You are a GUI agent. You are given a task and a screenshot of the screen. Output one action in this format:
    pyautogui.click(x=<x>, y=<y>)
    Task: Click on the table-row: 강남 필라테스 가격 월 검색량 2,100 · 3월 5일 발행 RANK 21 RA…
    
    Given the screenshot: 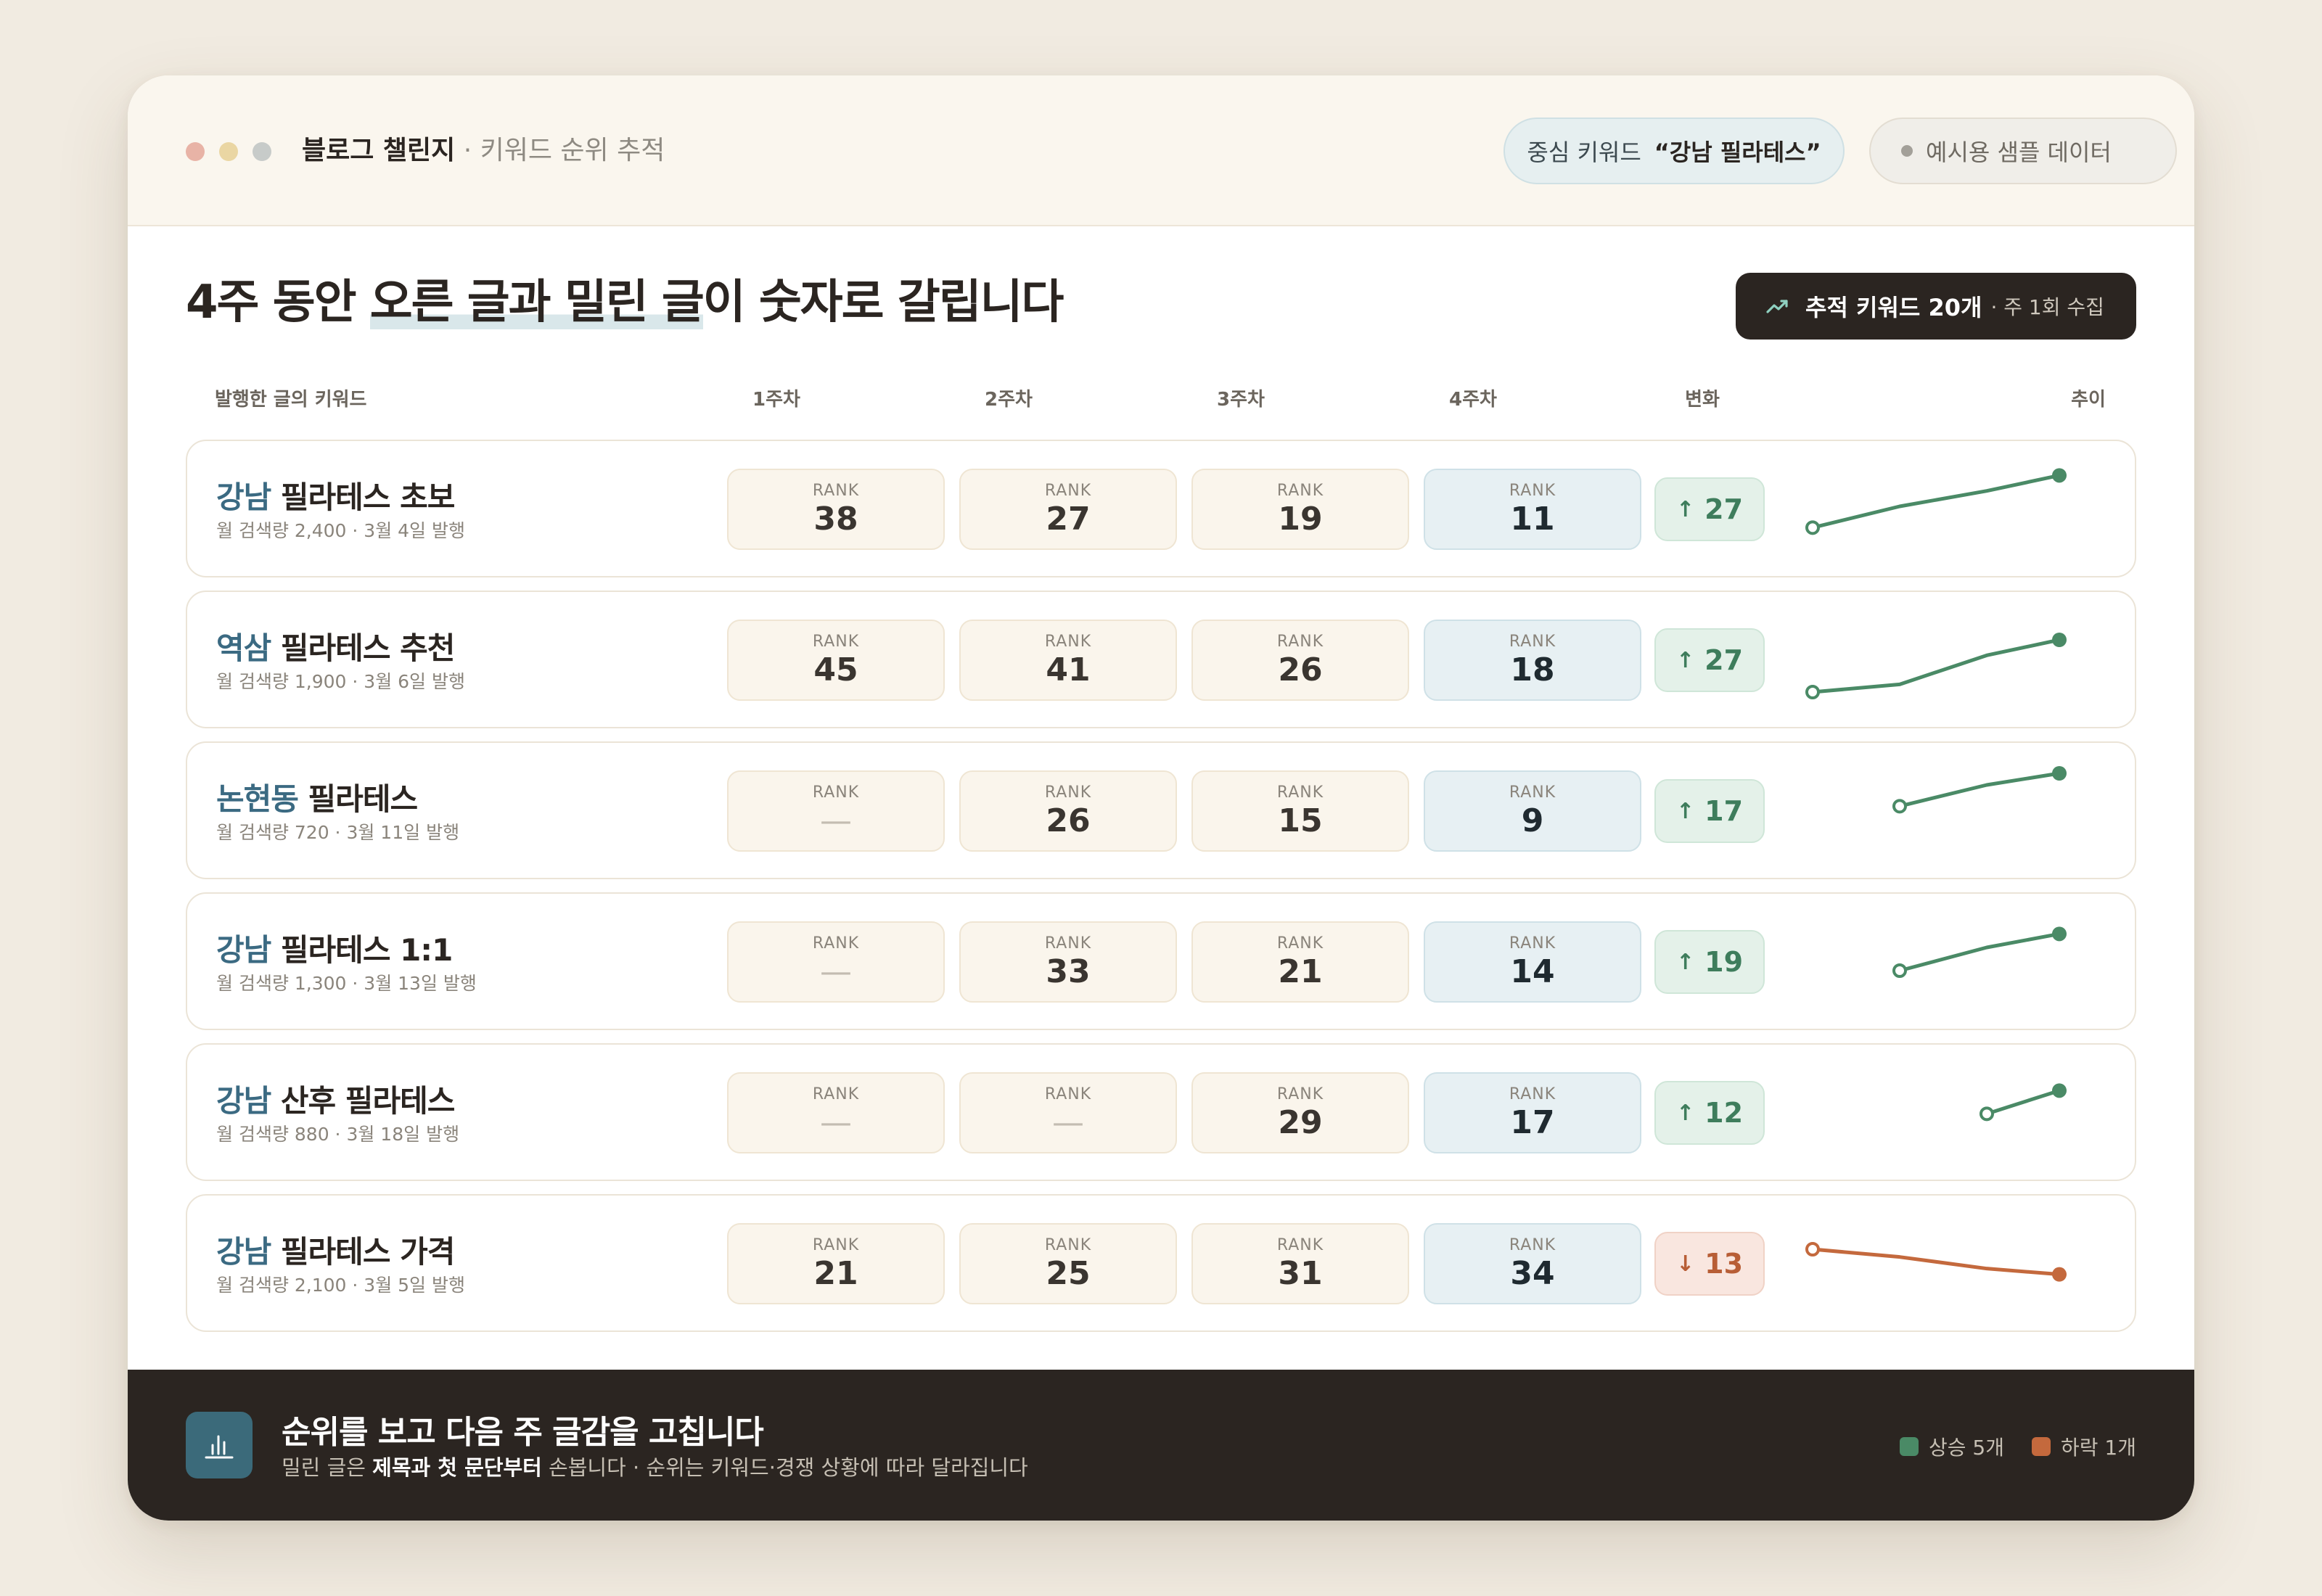 What is the action you would take?
    pyautogui.click(x=1161, y=1263)
    